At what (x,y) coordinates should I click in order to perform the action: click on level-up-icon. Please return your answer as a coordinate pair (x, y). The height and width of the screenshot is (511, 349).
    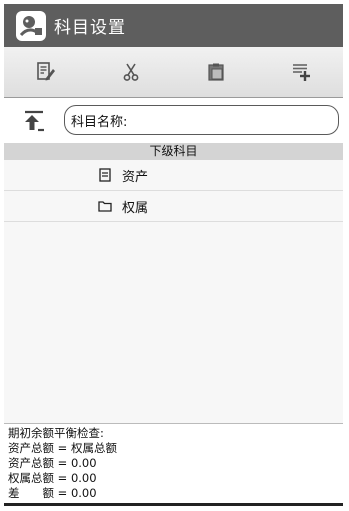
    Looking at the image, I should click on (34, 121).